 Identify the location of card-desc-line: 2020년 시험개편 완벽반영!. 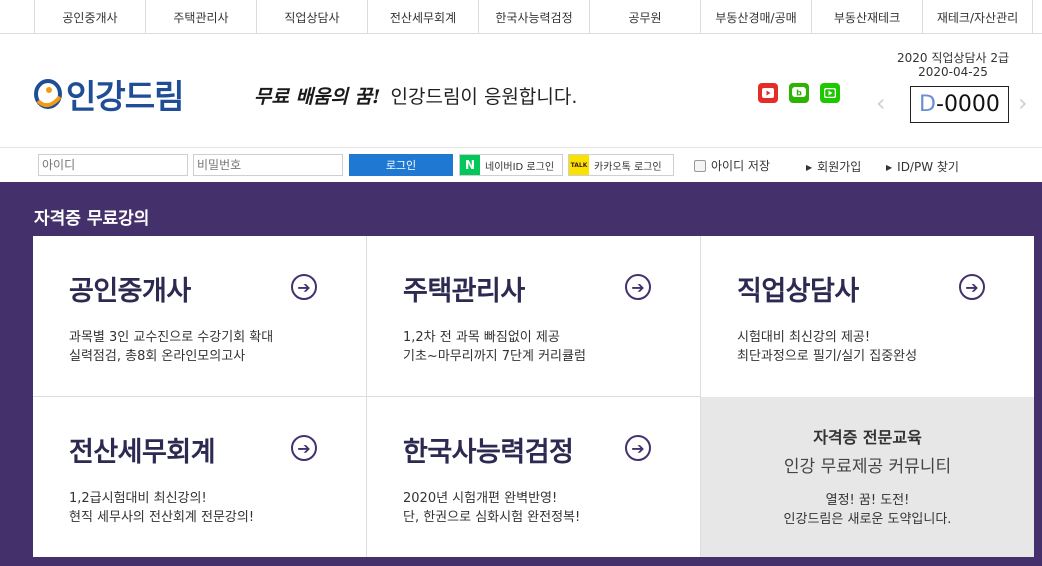
(480, 498).